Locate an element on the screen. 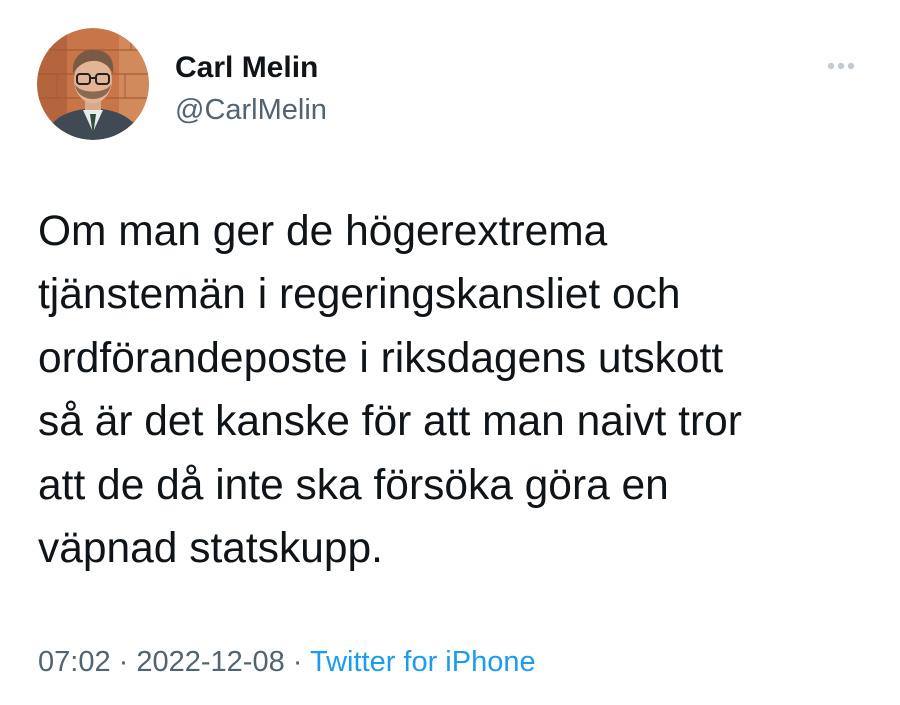  avatar is located at coordinates (93, 84).